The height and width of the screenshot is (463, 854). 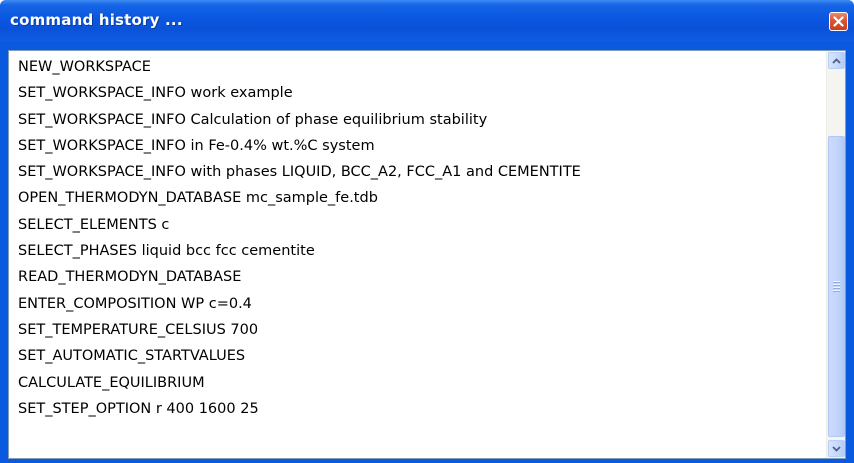 What do you see at coordinates (418, 356) in the screenshot?
I see `history-item: SET_AUTOMATIC_STARTVALUES` at bounding box center [418, 356].